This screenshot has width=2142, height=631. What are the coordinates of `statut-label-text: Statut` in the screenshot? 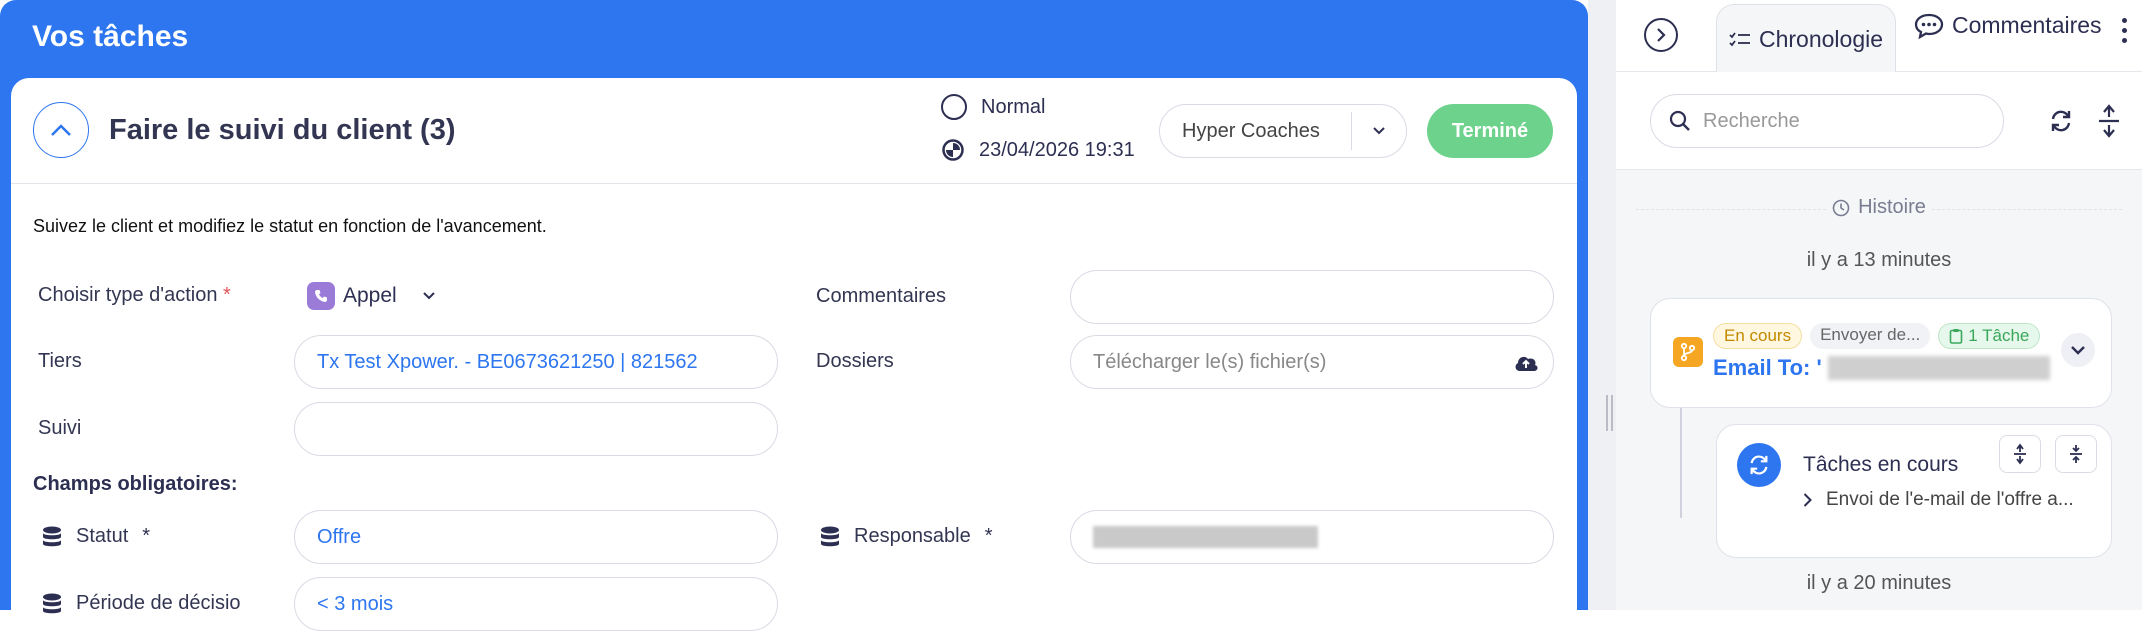 It's located at (102, 536).